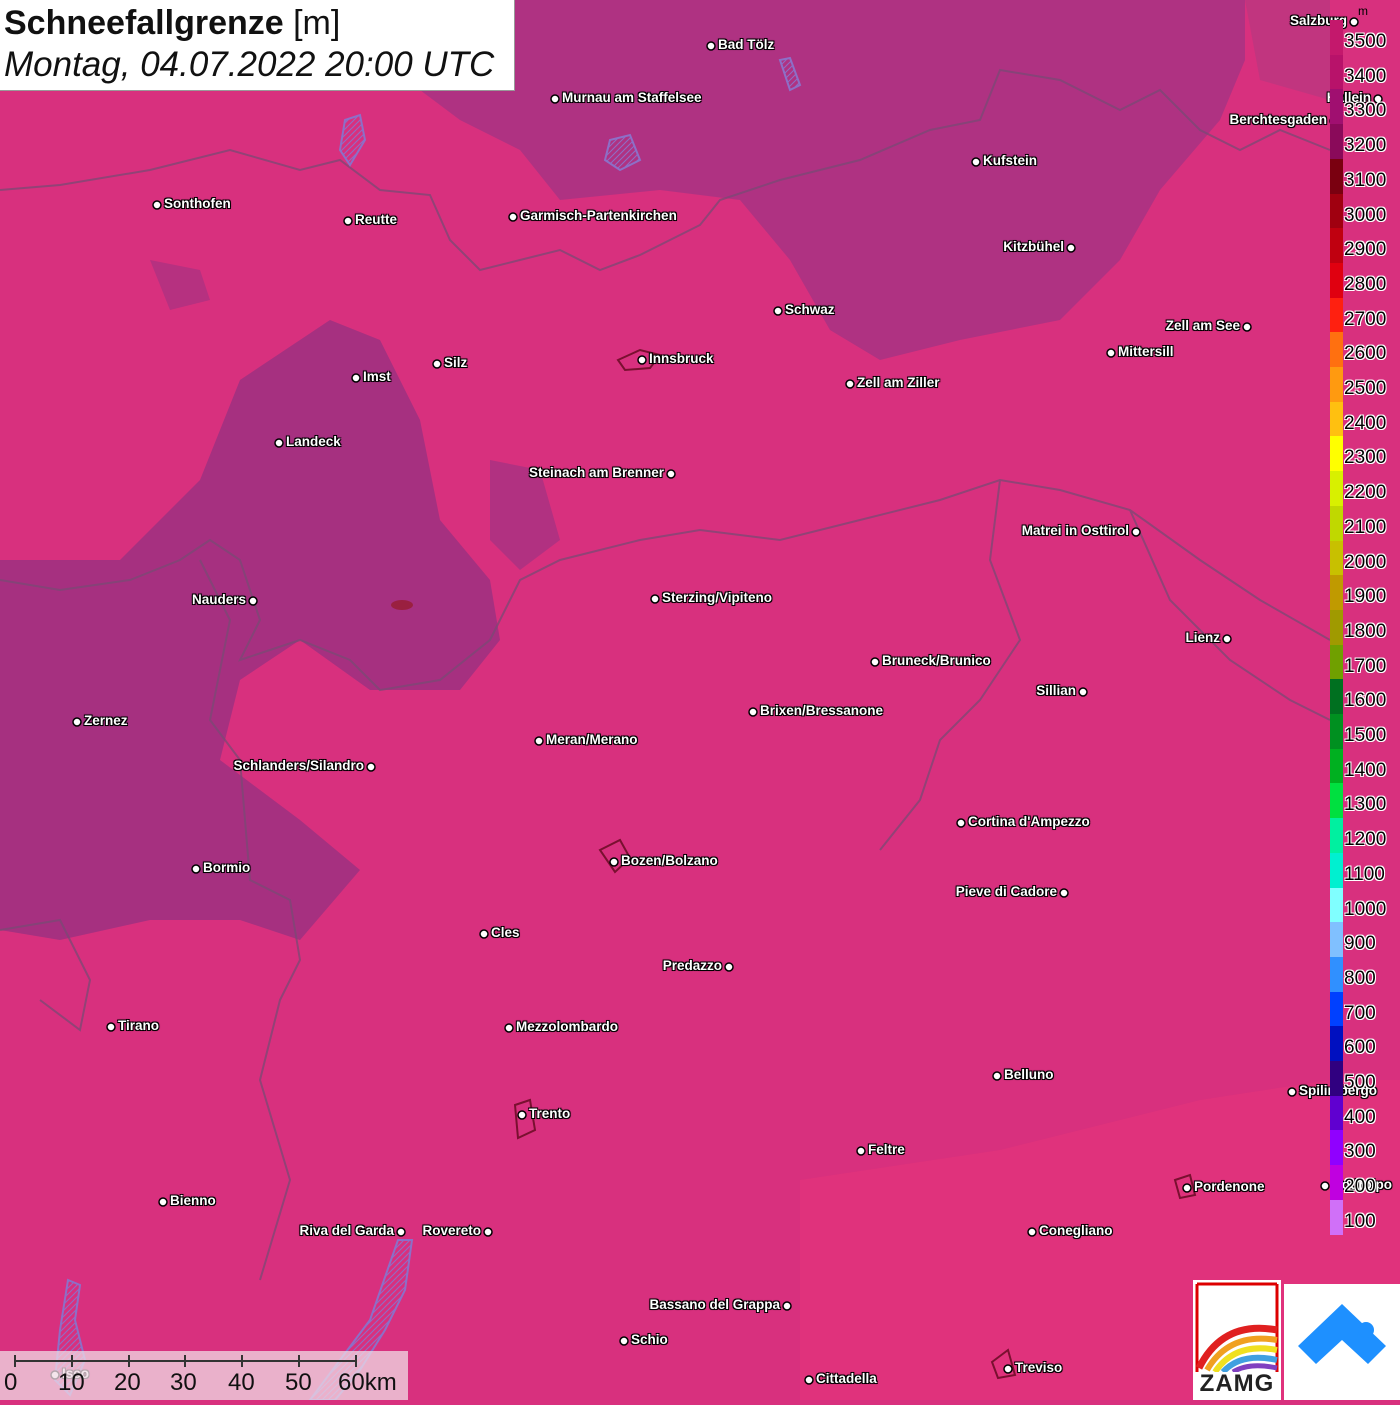 This screenshot has width=1400, height=1405. Describe the element at coordinates (1365, 458) in the screenshot. I see `legend-label: 2300` at that location.